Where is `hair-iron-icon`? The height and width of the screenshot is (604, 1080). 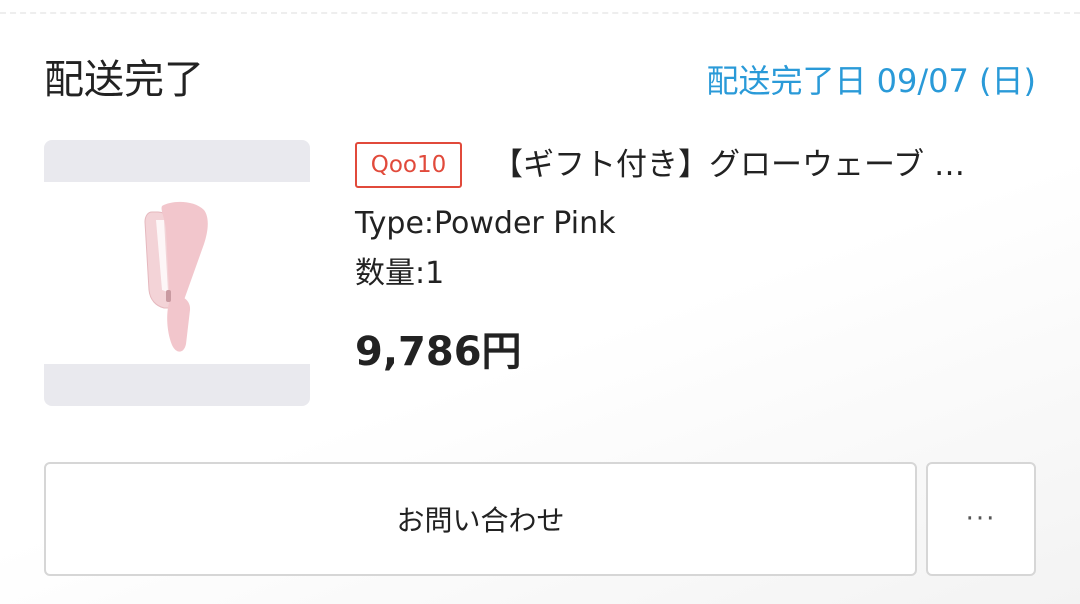 hair-iron-icon is located at coordinates (176, 276).